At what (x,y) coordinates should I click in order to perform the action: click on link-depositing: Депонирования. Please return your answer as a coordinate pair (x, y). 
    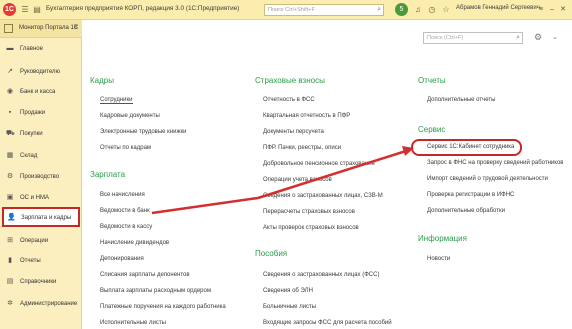
    Looking at the image, I should click on (122, 259).